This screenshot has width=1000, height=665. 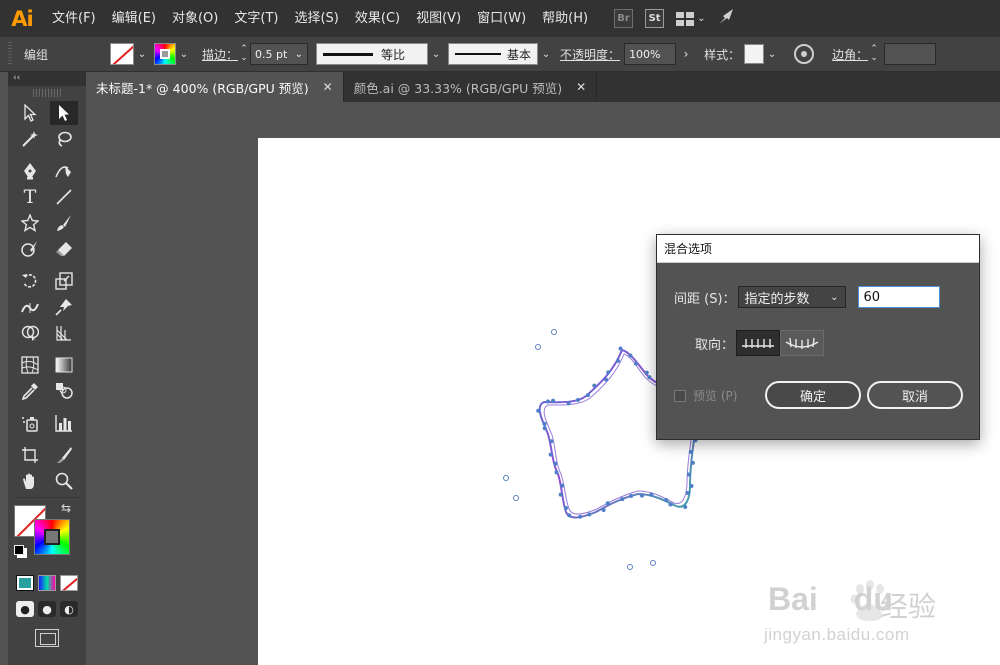 I want to click on chevron-right-icon: ›, so click(x=686, y=54).